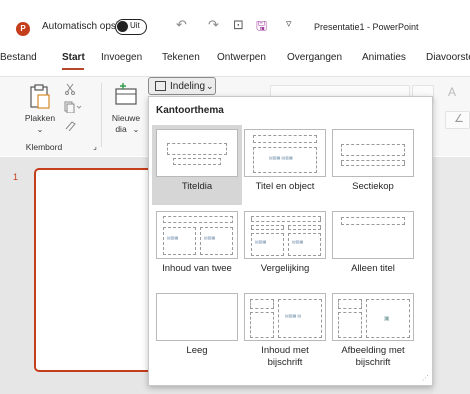 The image size is (470, 394). I want to click on group-separator, so click(101, 115).